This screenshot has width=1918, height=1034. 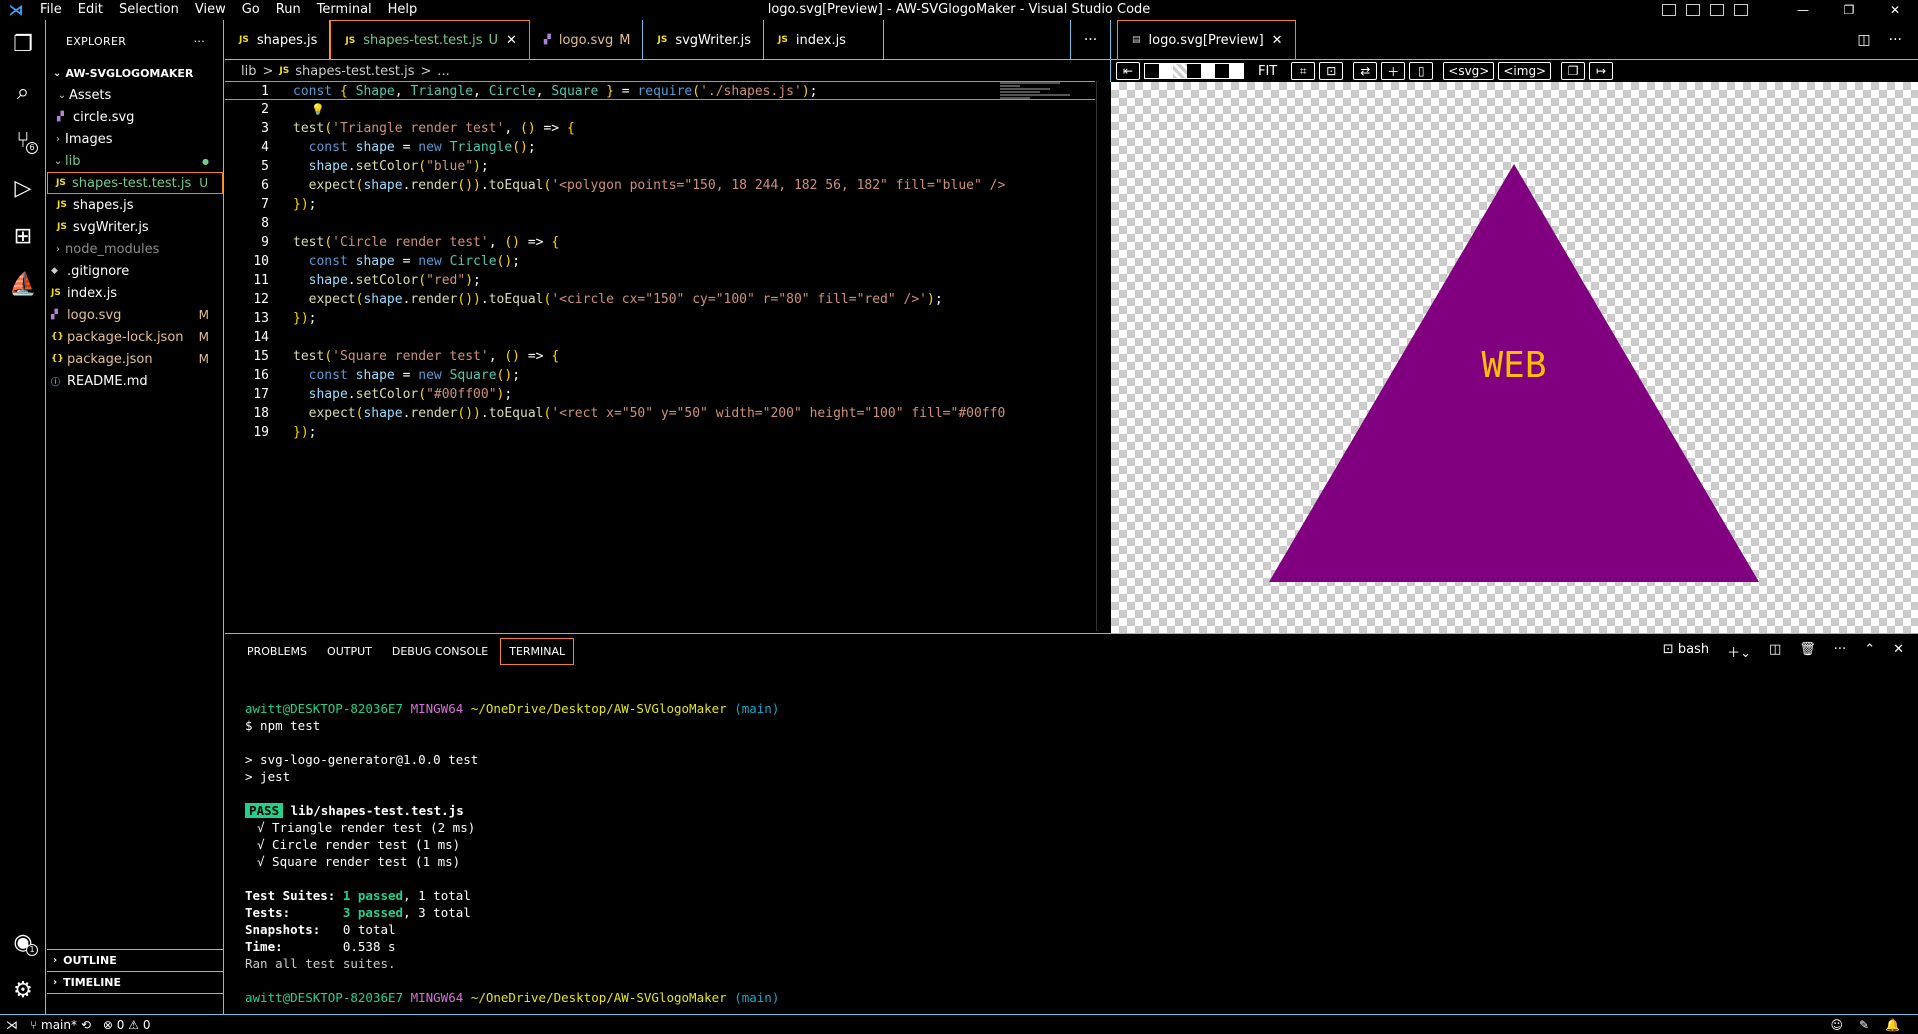 What do you see at coordinates (1421, 71) in the screenshot?
I see `document-icon: ▯` at bounding box center [1421, 71].